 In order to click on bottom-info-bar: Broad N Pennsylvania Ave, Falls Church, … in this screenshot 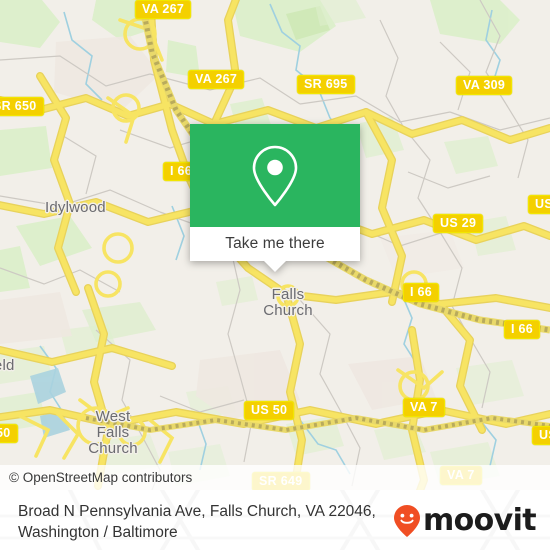, I will do `click(275, 520)`.